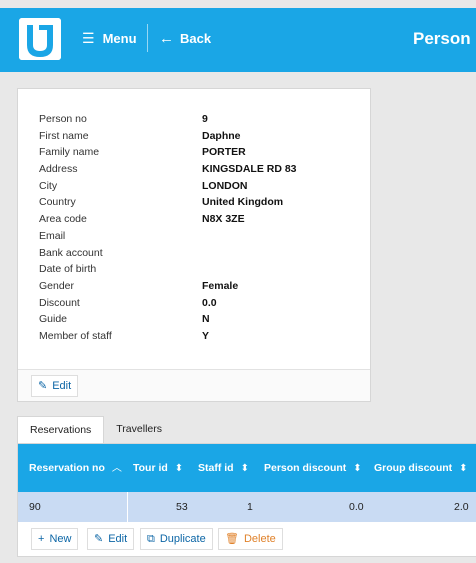  I want to click on hamburger-icon: ☰, so click(88, 38).